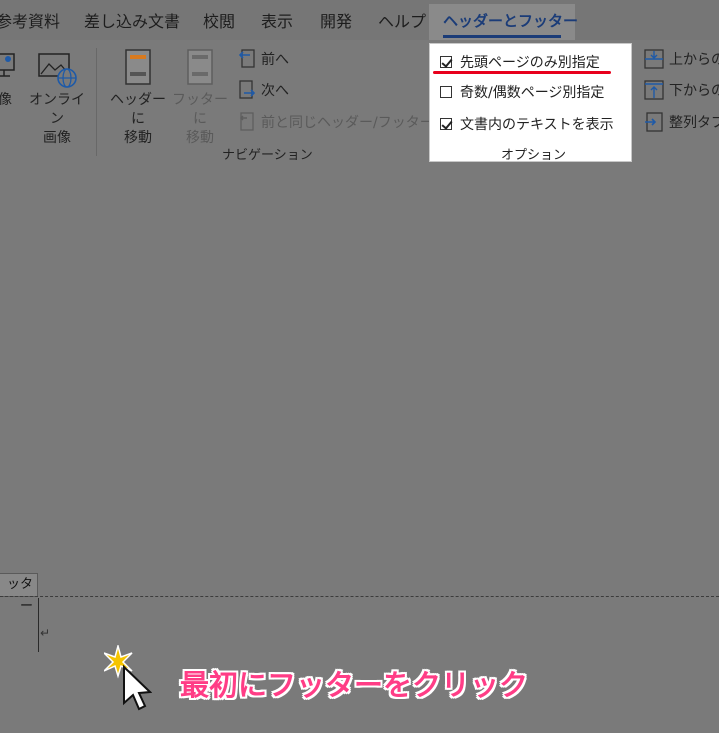 The image size is (719, 733). What do you see at coordinates (7, 65) in the screenshot?
I see `monitor-image-icon` at bounding box center [7, 65].